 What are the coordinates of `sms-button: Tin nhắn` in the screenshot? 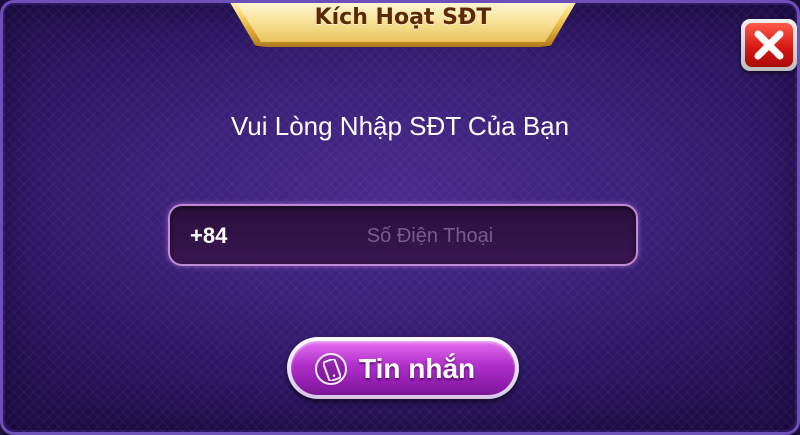 It's located at (403, 368).